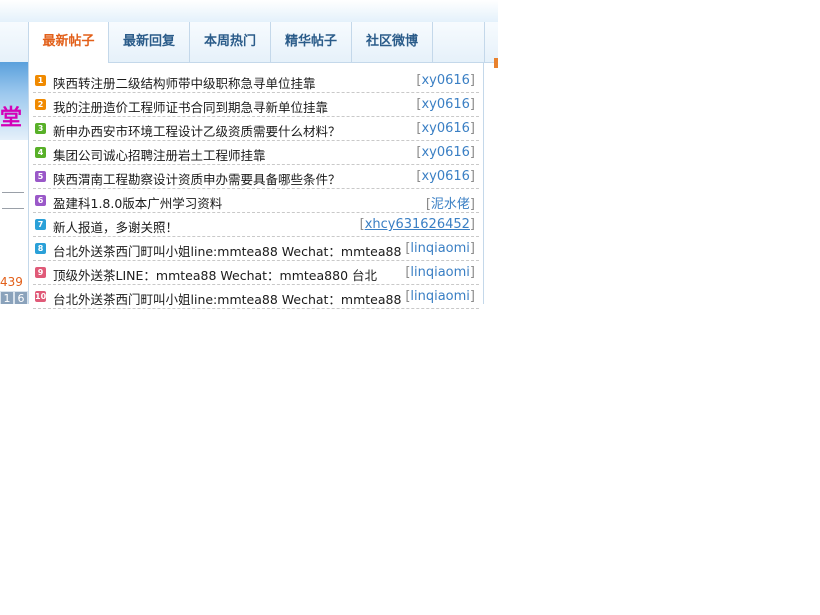 The height and width of the screenshot is (615, 820). I want to click on post-author: [泥水佬], so click(450, 202).